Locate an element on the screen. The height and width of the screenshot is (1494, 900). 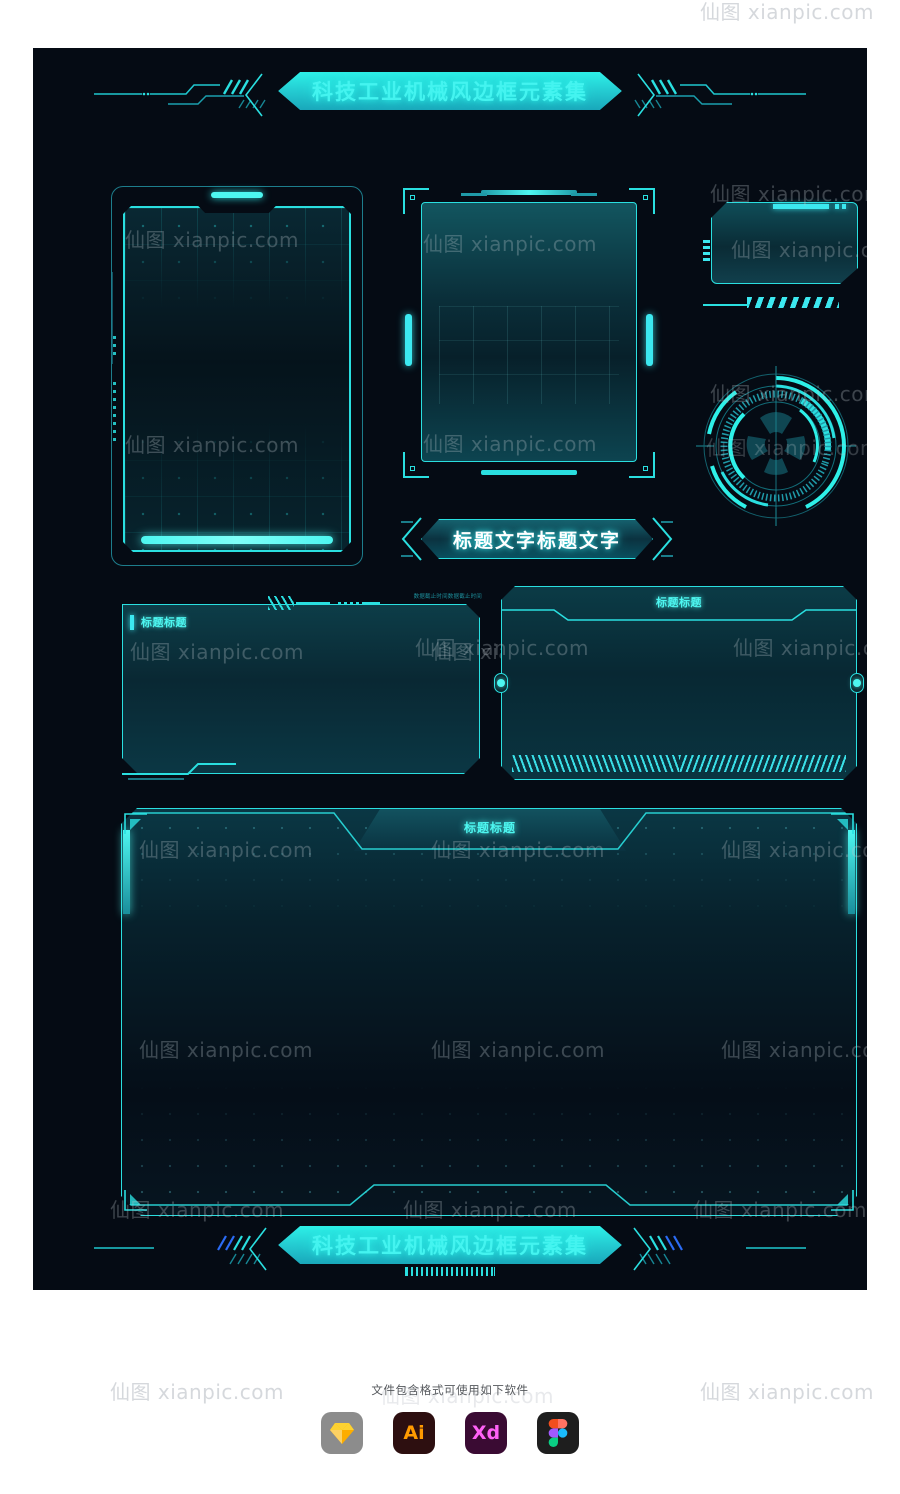
circular-hud: 仙图 xianpic.com is located at coordinates (781, 446).